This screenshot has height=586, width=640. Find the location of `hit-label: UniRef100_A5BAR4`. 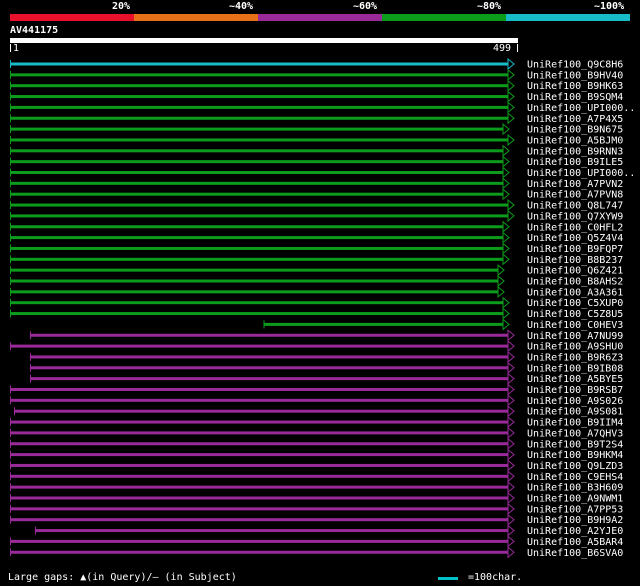

hit-label: UniRef100_A5BAR4 is located at coordinates (575, 542).